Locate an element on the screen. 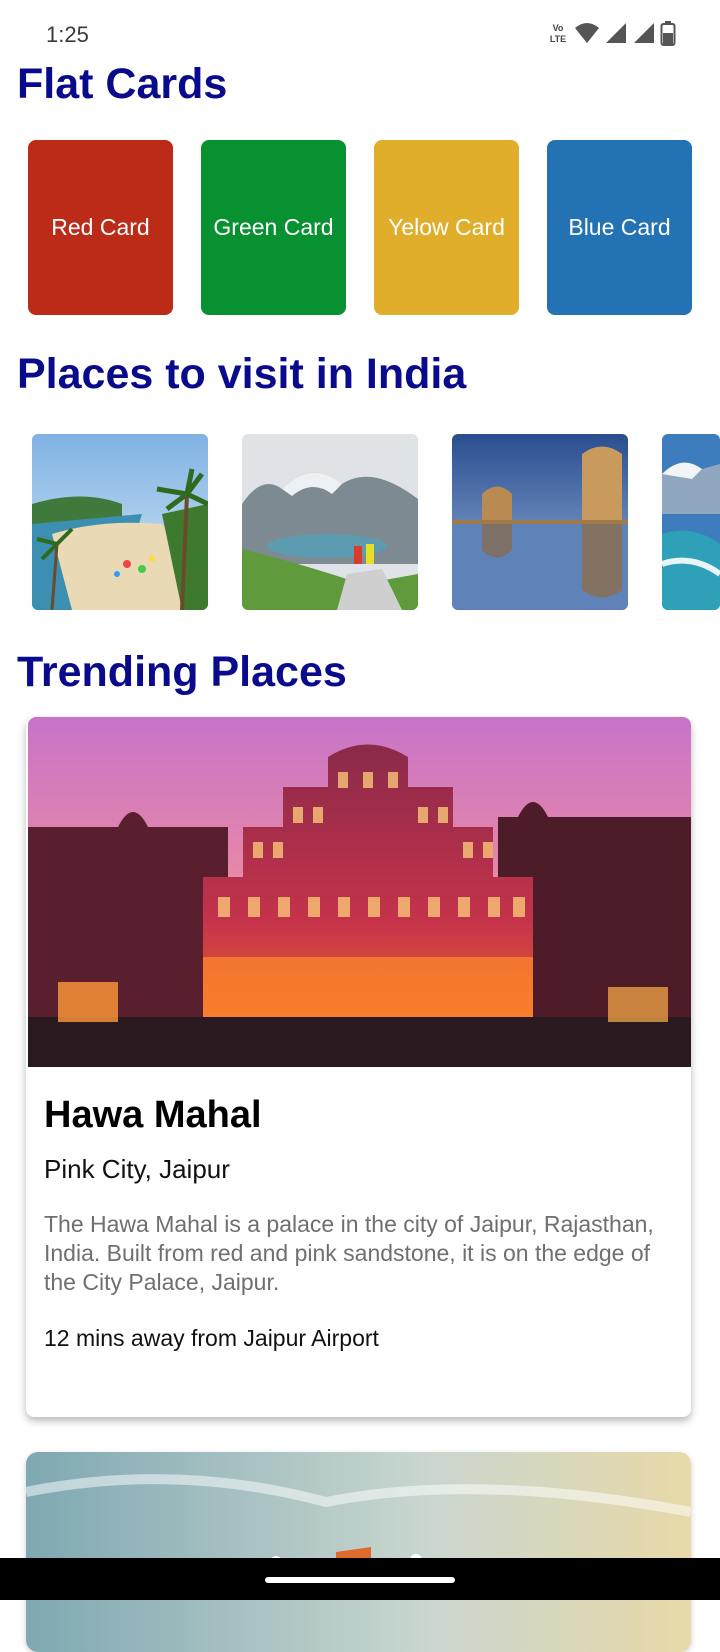 Image resolution: width=720 pixels, height=1652 pixels. status-icons: Vo LTE is located at coordinates (611, 33).